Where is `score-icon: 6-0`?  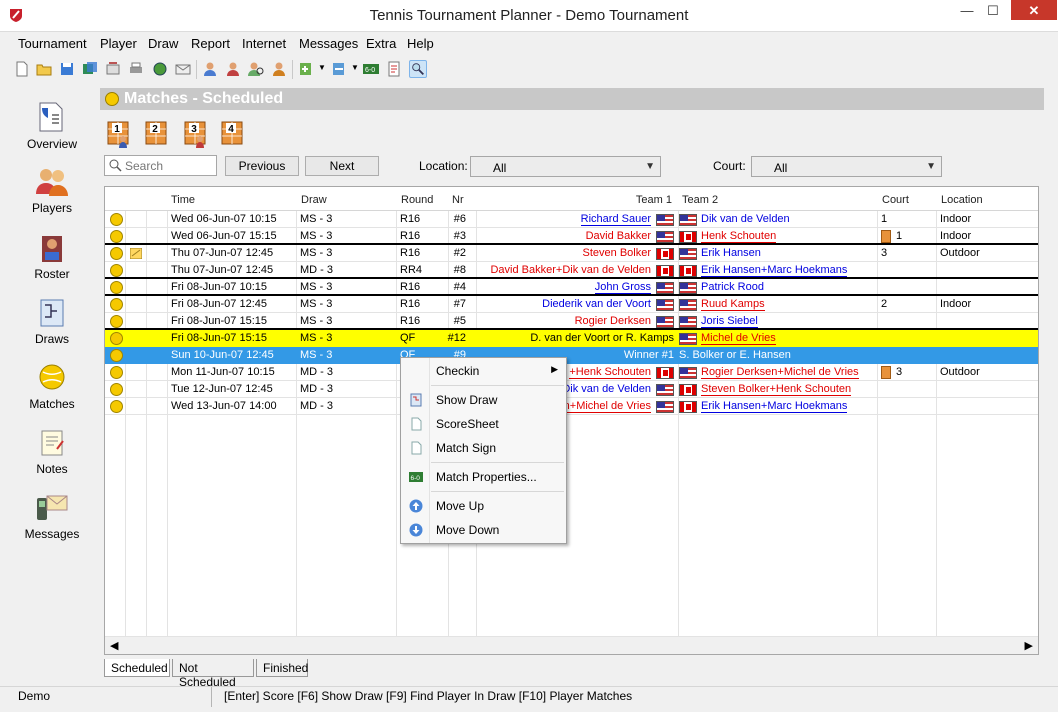
score-icon: 6-0 is located at coordinates (371, 69).